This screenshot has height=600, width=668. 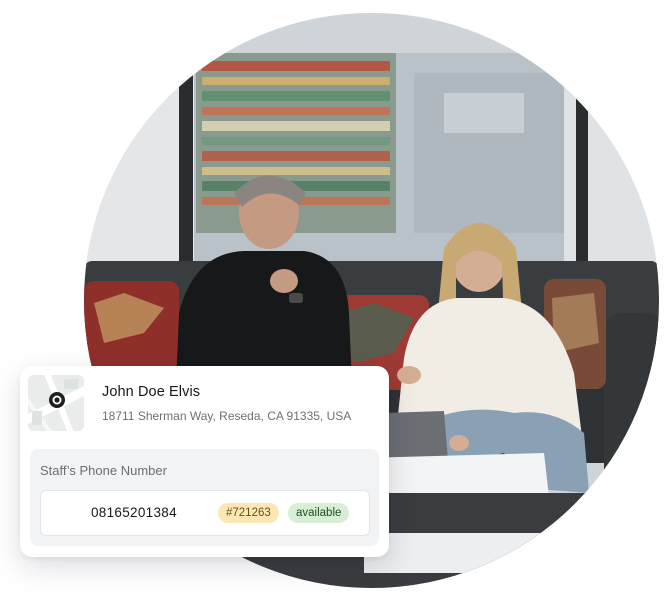 I want to click on phone-number: 08165201384, so click(x=134, y=512).